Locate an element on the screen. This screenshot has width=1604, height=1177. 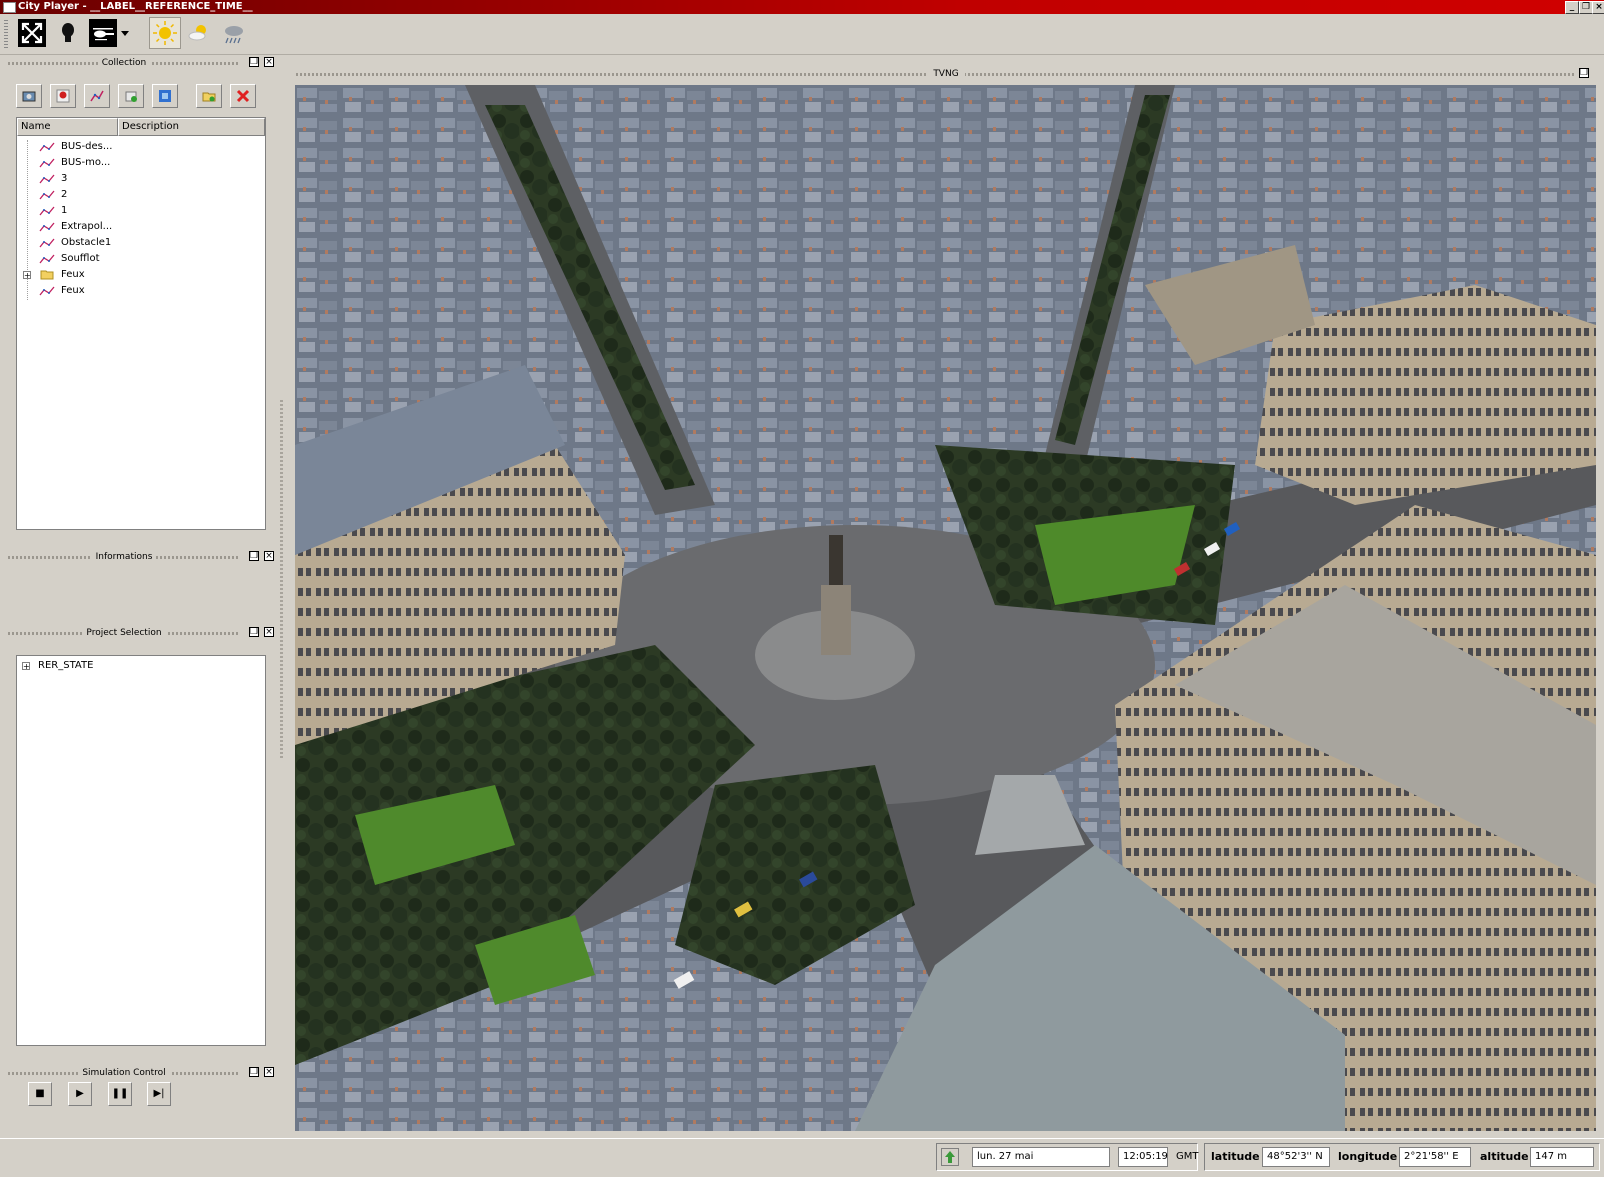
collection-title: Collection is located at coordinates (124, 63).